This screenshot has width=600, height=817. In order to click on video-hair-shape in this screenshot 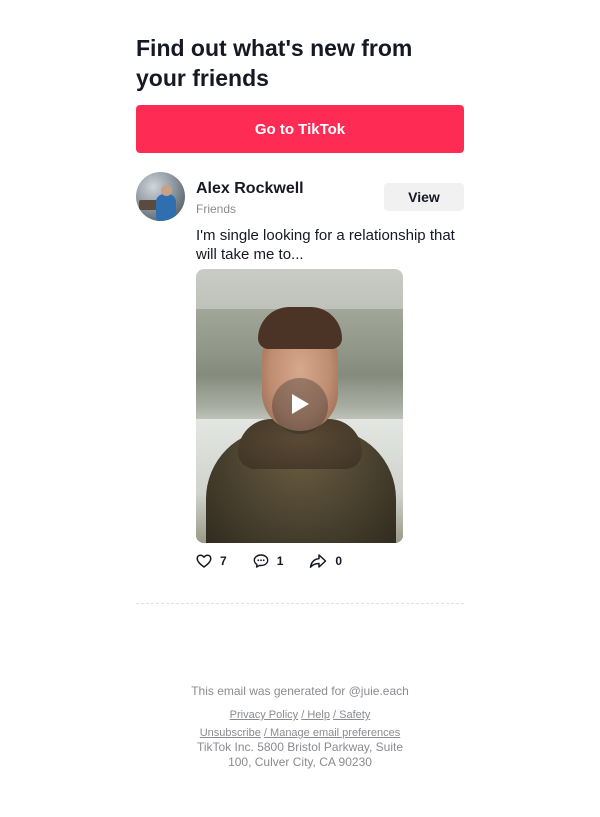, I will do `click(300, 328)`.